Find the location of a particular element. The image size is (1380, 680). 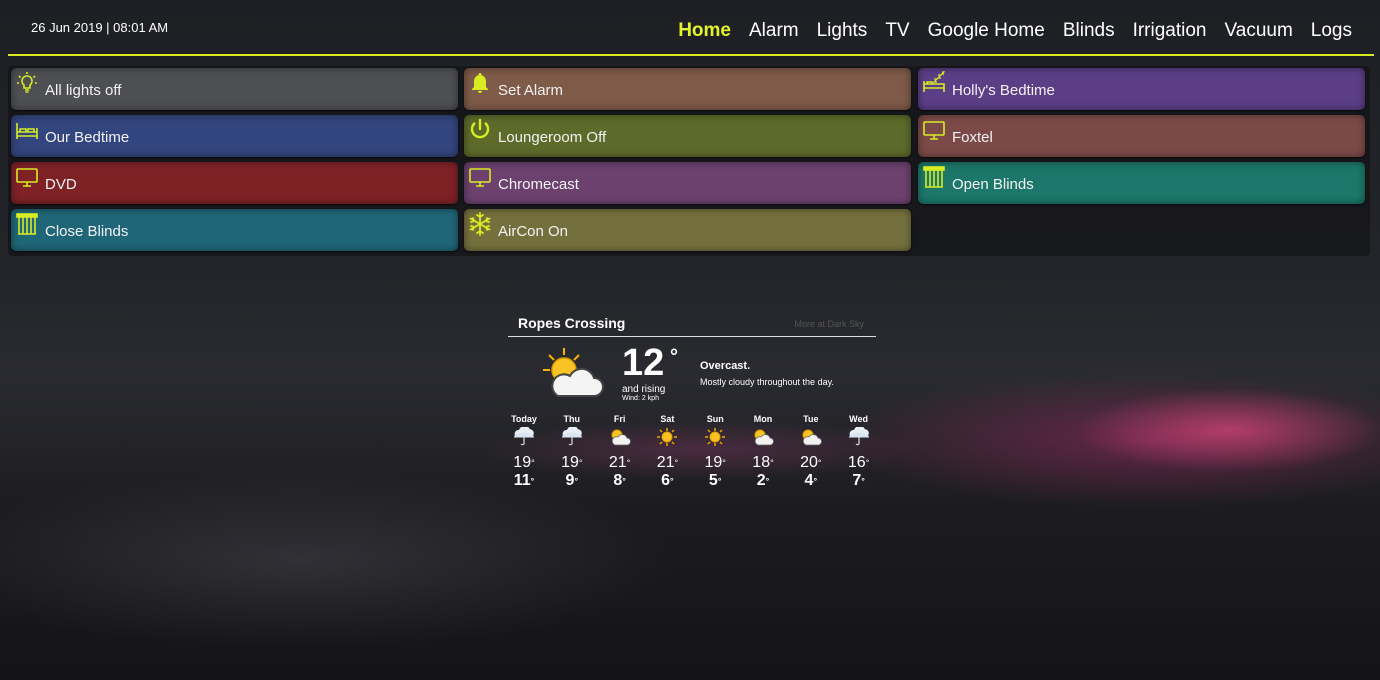

forecast-low: 7° is located at coordinates (858, 480).